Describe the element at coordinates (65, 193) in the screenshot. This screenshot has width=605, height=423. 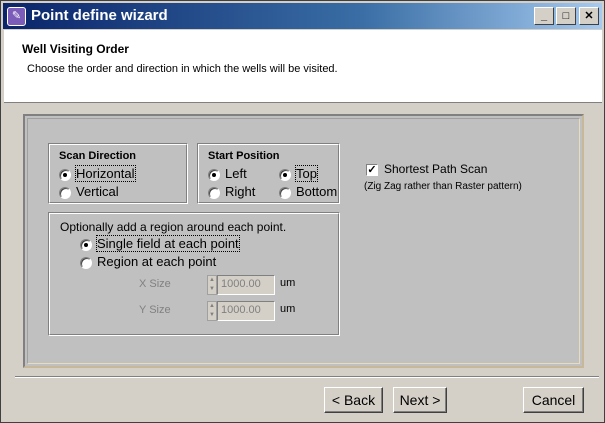
I see `radio-vertical` at that location.